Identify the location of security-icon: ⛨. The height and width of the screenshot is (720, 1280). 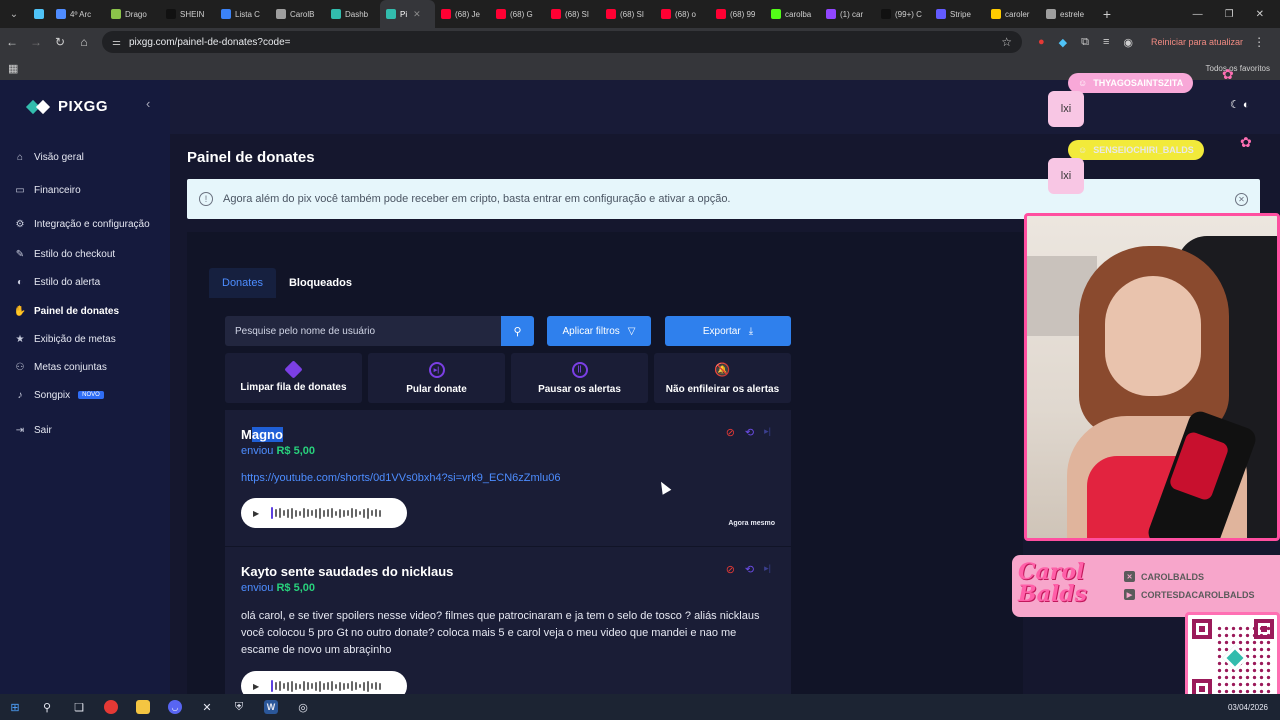
(239, 707).